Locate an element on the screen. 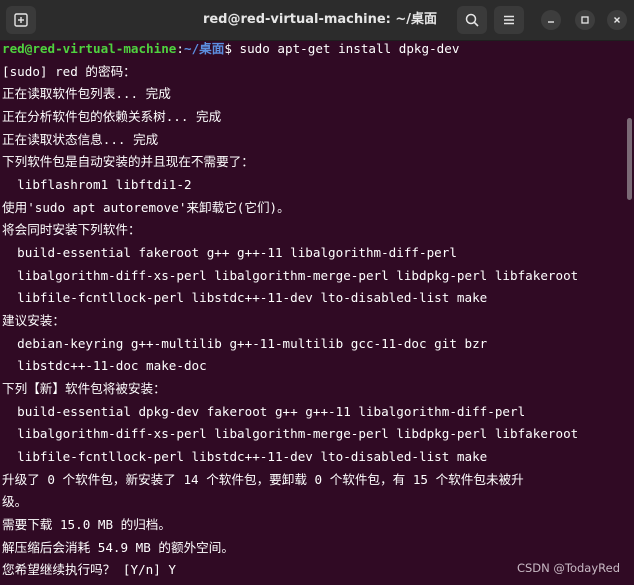 The image size is (634, 585). hamburger-menu-icon is located at coordinates (509, 20).